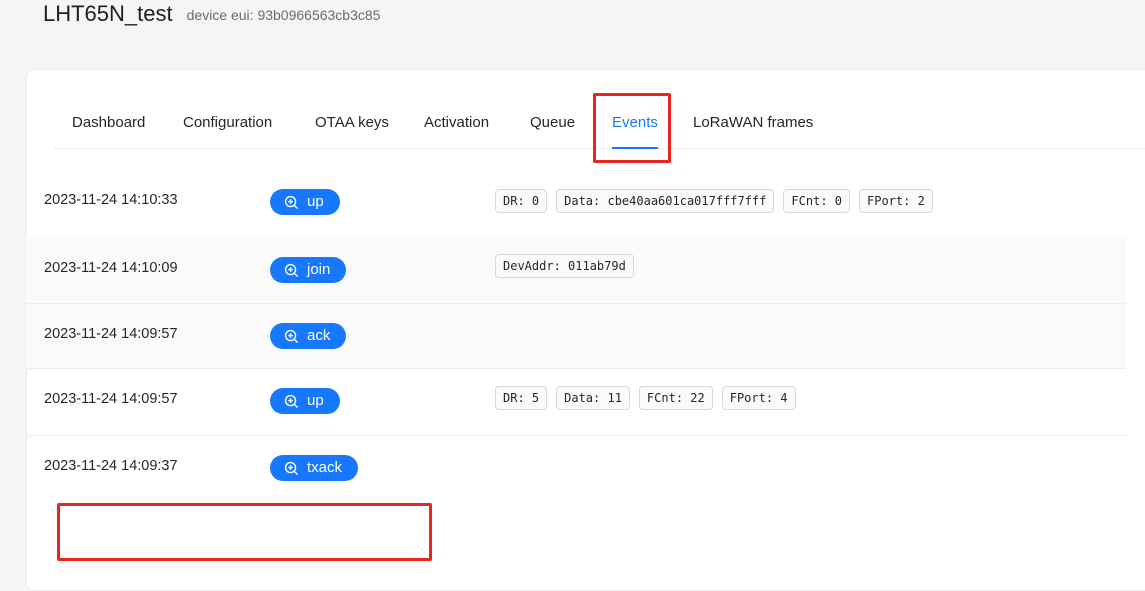 The width and height of the screenshot is (1145, 591). I want to click on tag-fcnt: FCnt: 0, so click(816, 201).